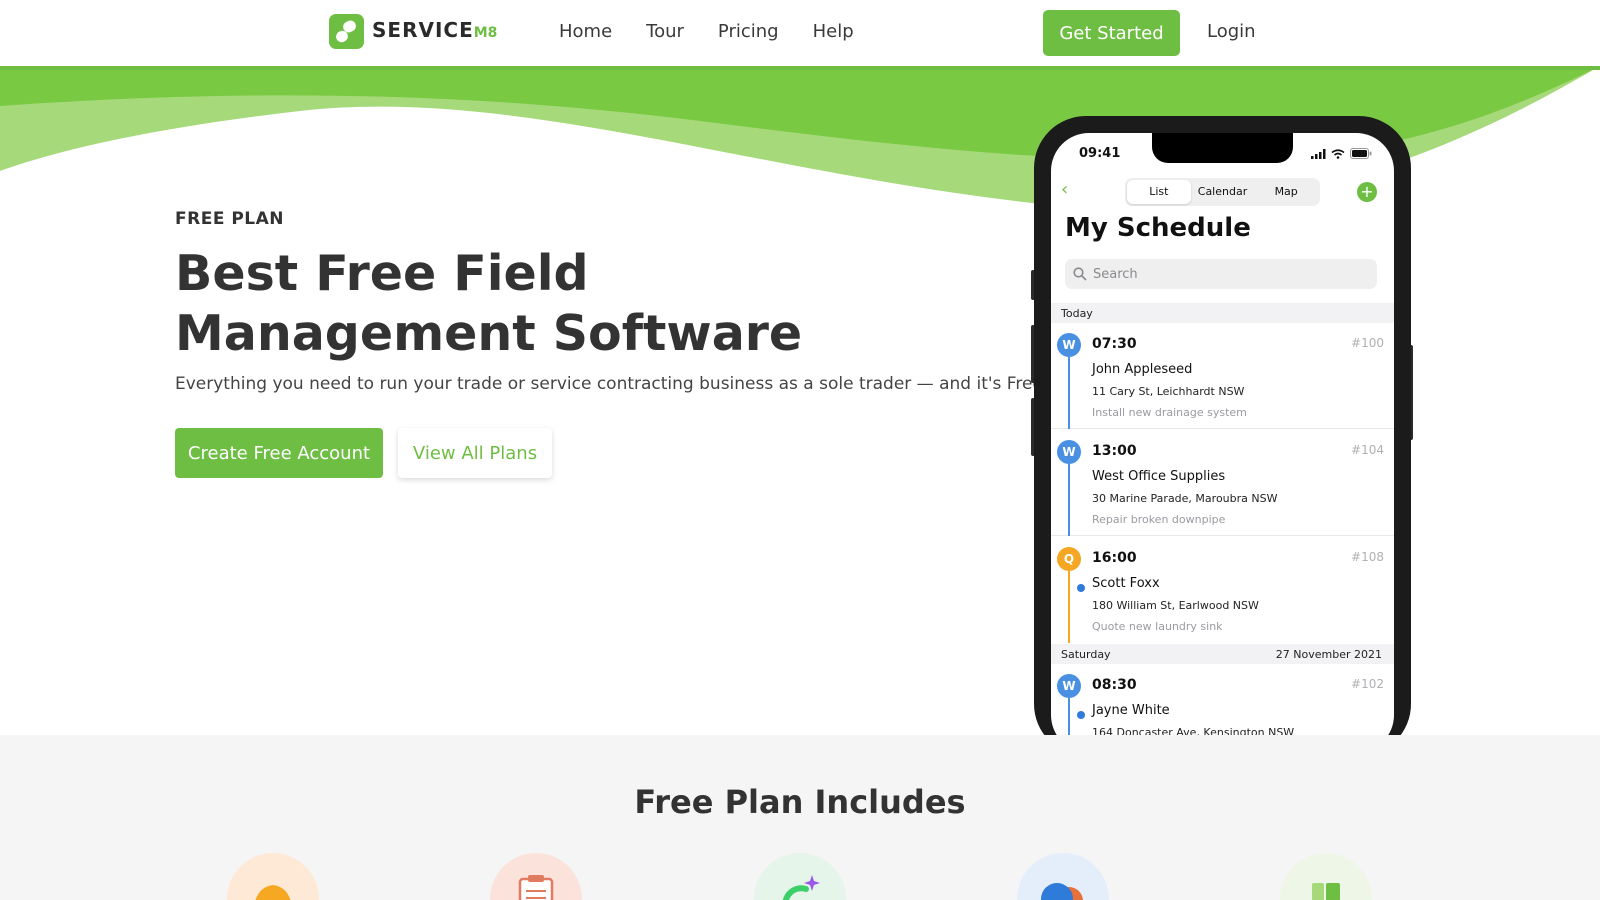 The image size is (1600, 900). I want to click on nav-link-home: Home, so click(585, 32).